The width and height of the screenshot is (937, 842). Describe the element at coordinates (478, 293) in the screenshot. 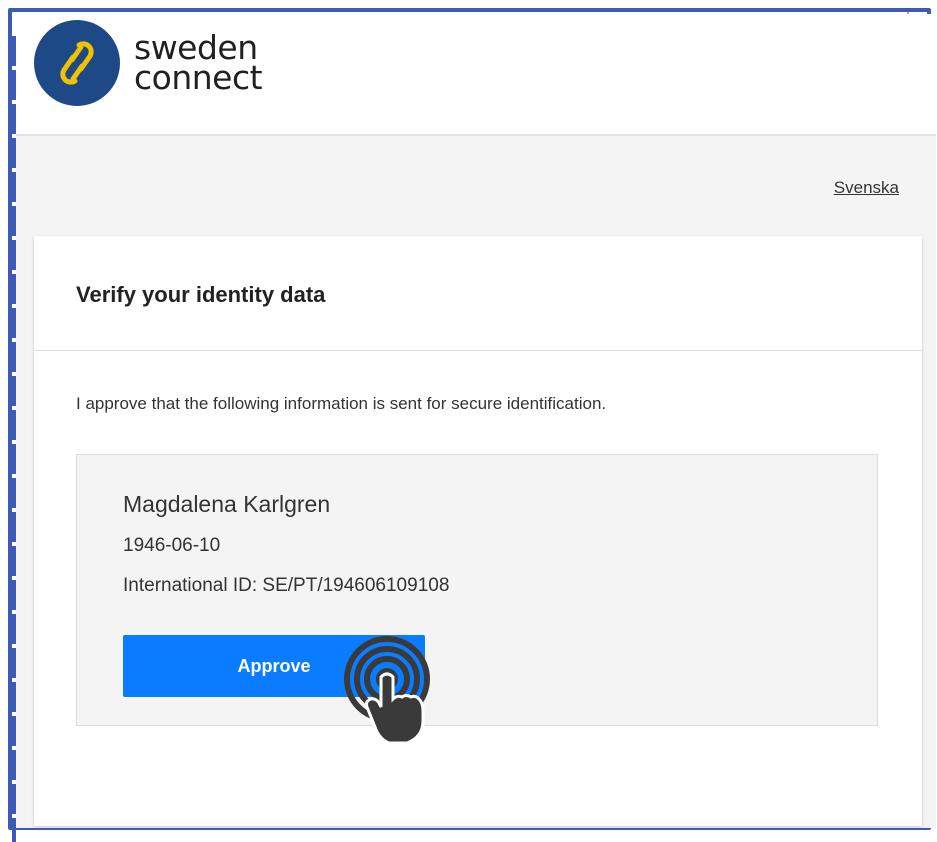

I see `card-header: Verify your identity data` at that location.